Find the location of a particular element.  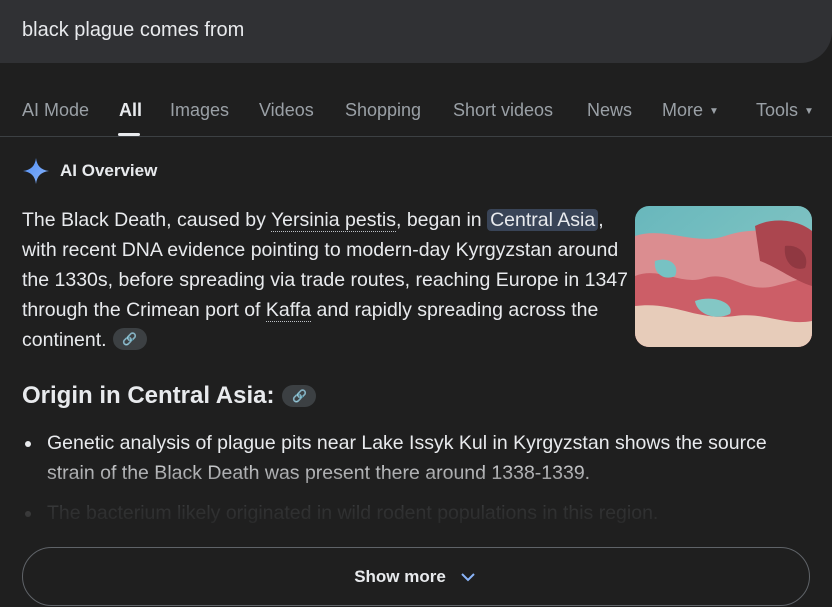

overview-text: , began in is located at coordinates (441, 220).